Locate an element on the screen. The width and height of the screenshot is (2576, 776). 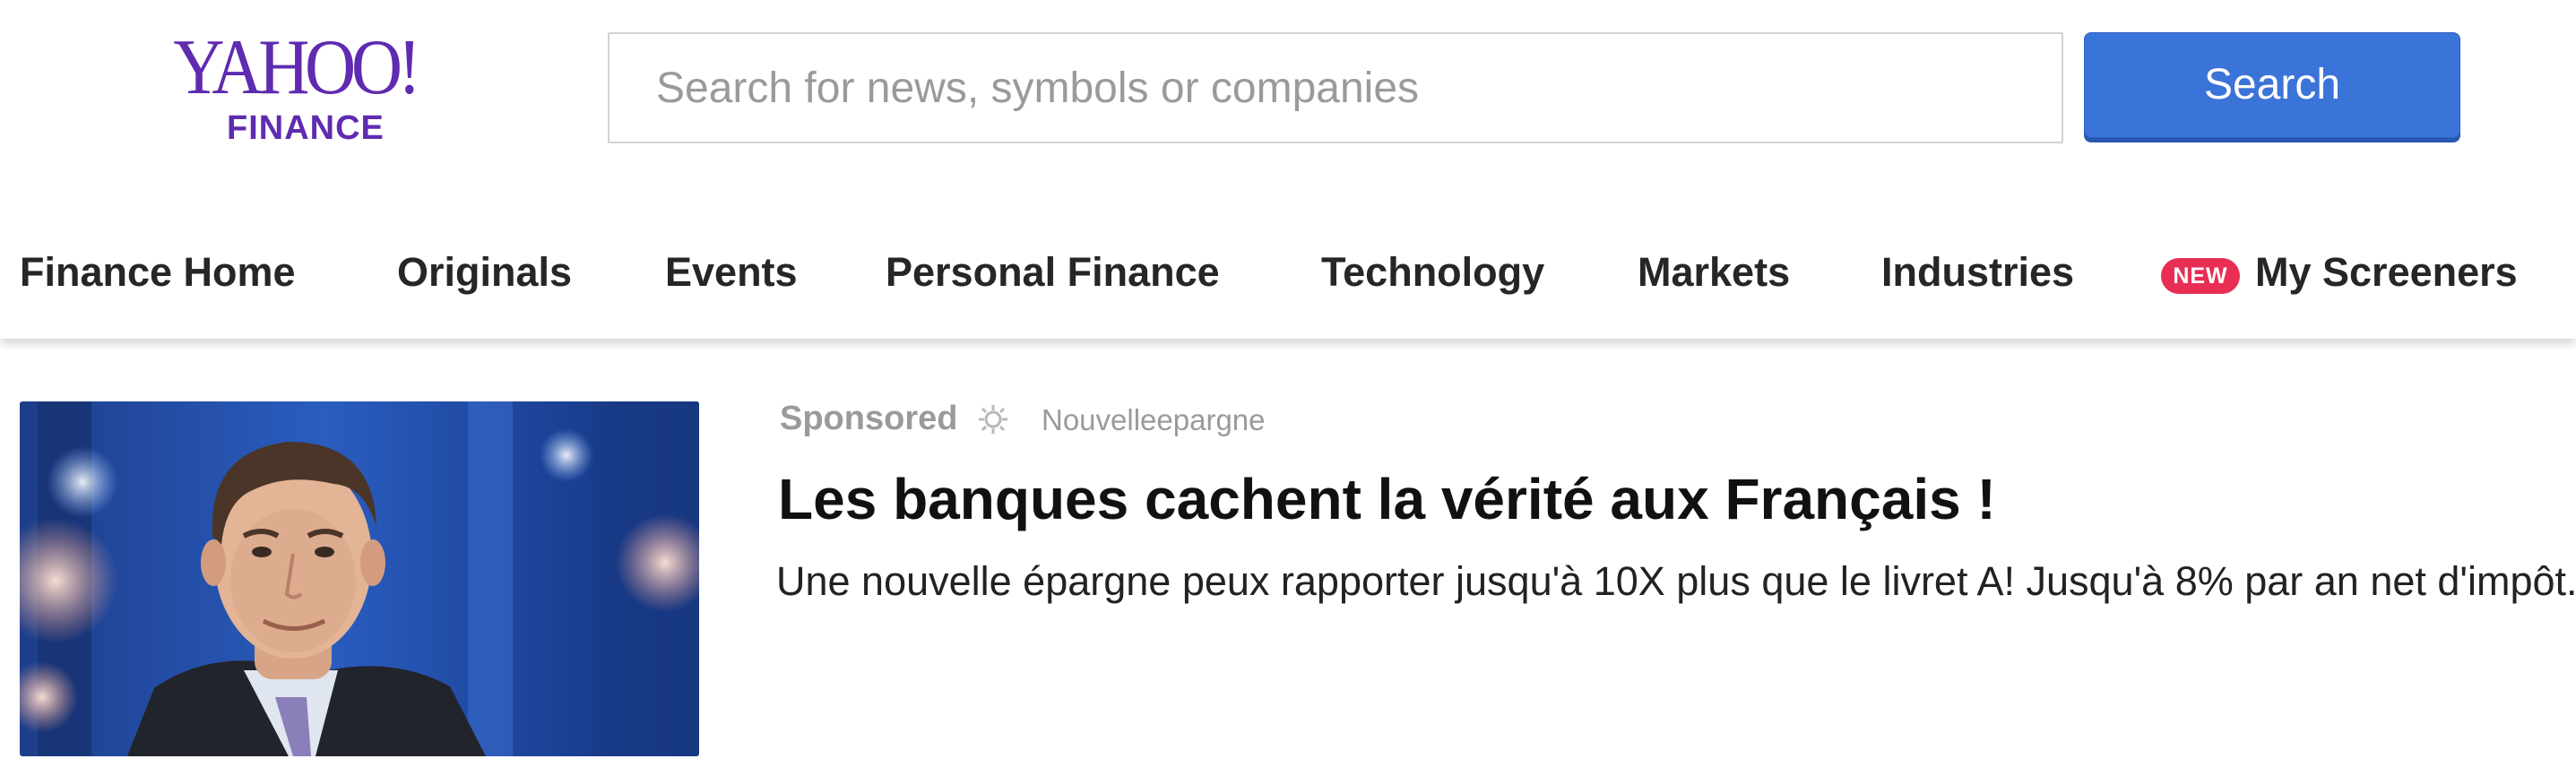
news-anchor-portrait-image is located at coordinates (359, 578).